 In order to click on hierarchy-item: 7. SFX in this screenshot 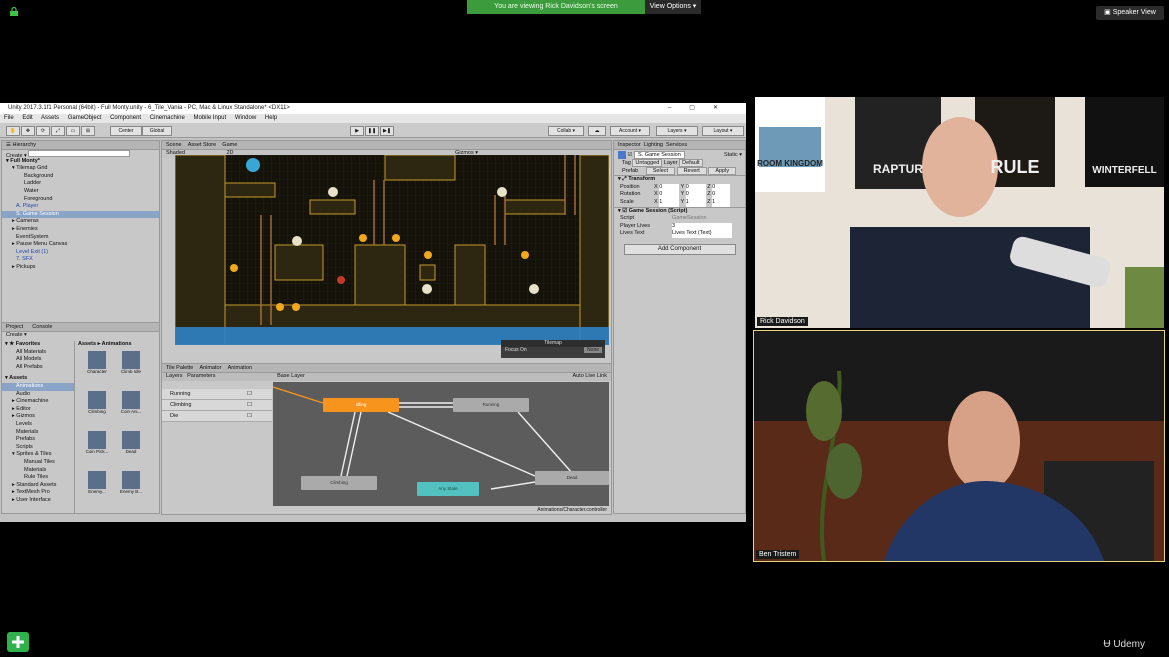, I will do `click(80, 260)`.